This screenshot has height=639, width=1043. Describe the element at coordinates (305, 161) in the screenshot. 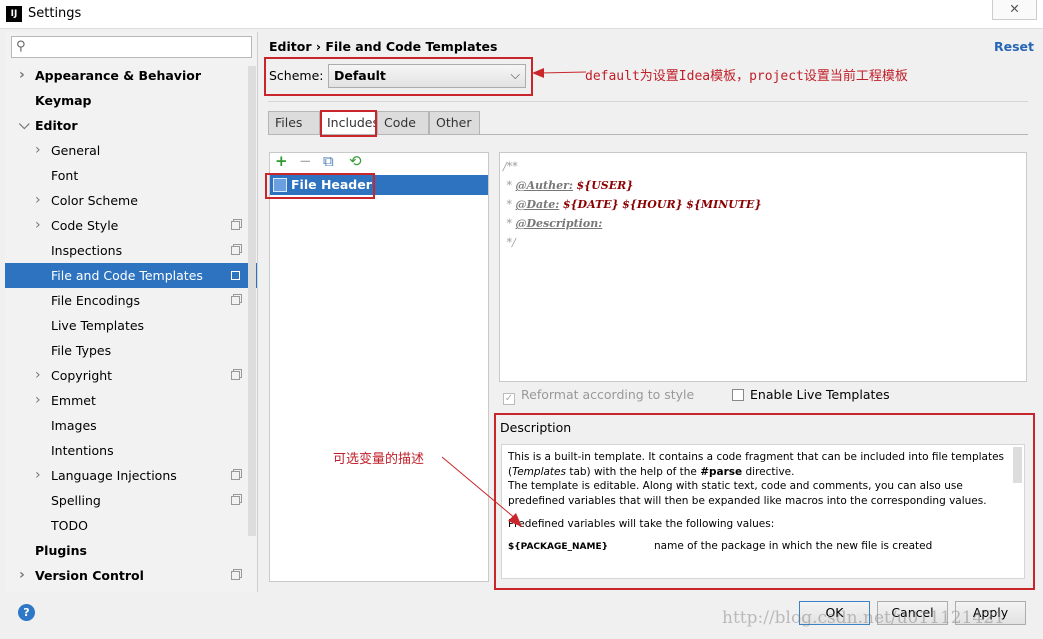

I see `remove-icon: −` at that location.